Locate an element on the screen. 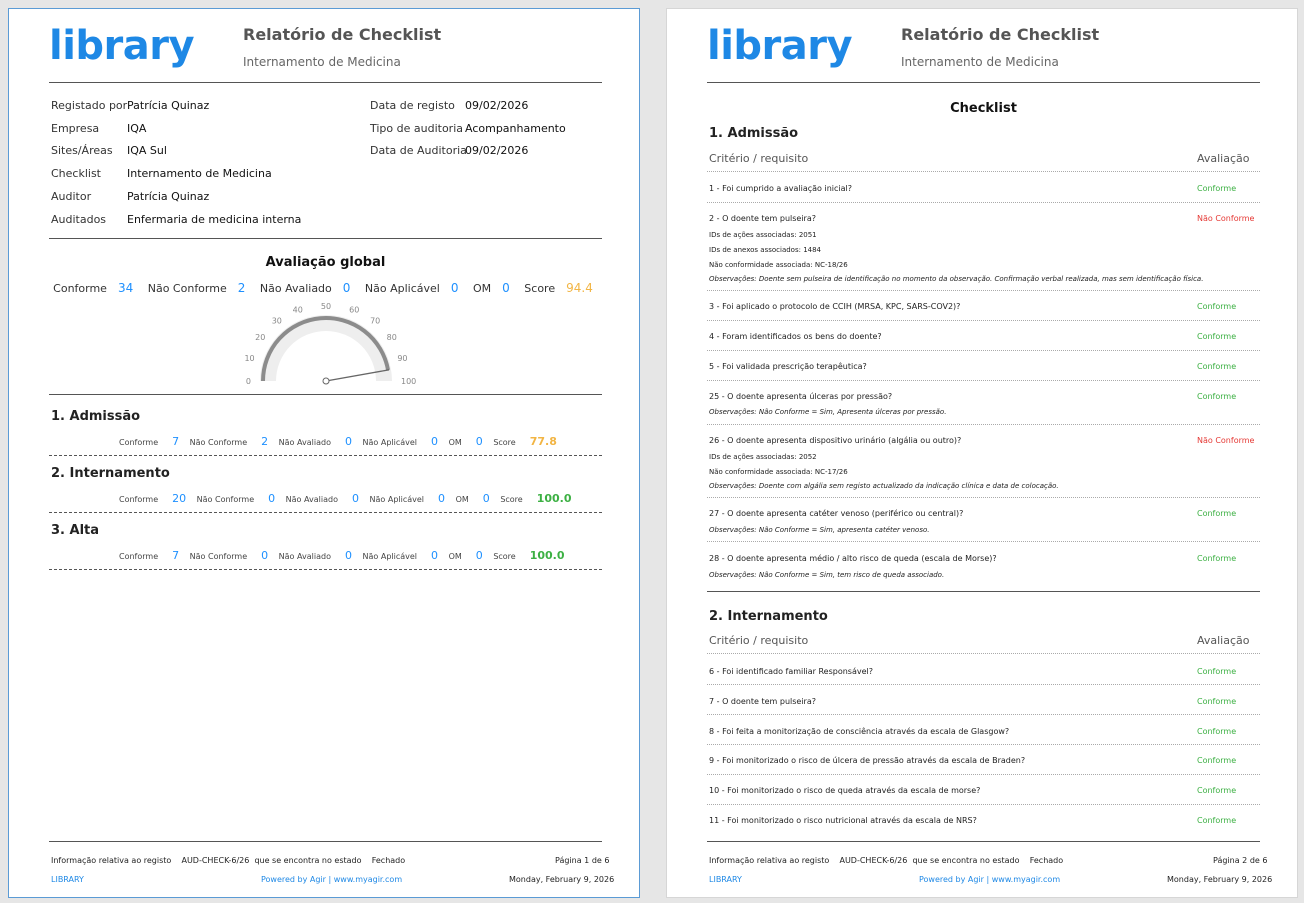 The width and height of the screenshot is (1304, 903). associated-actions: IDs de ações associadas: 2051 is located at coordinates (763, 235).